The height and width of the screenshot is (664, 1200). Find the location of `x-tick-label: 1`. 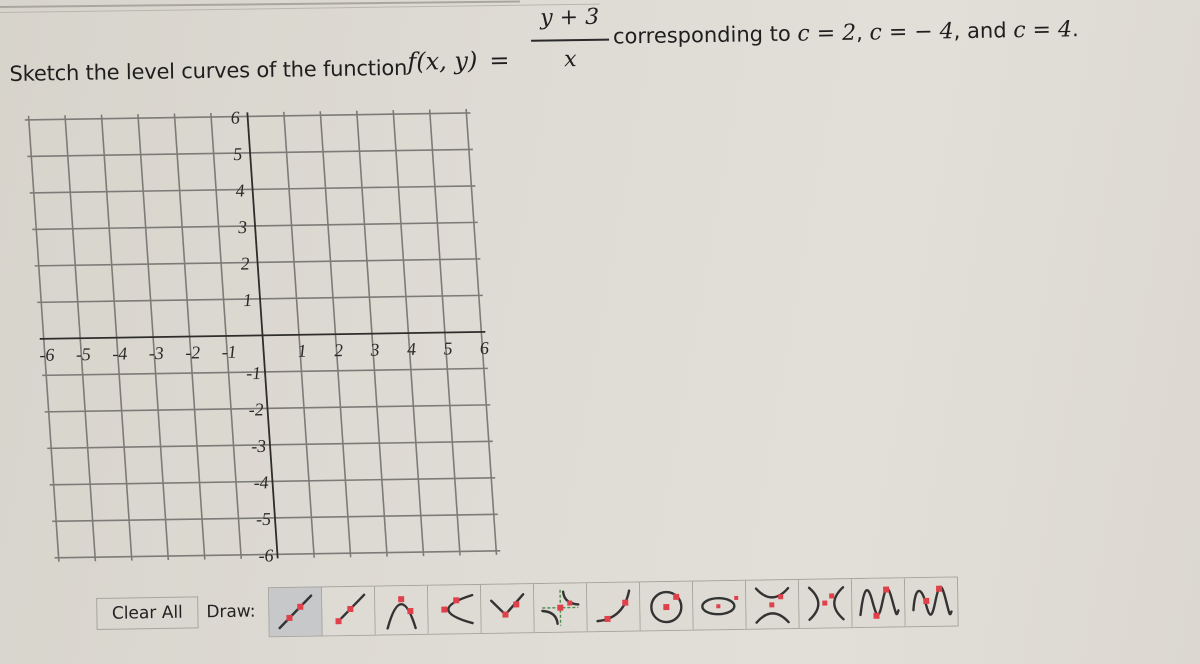

x-tick-label: 1 is located at coordinates (302, 351).